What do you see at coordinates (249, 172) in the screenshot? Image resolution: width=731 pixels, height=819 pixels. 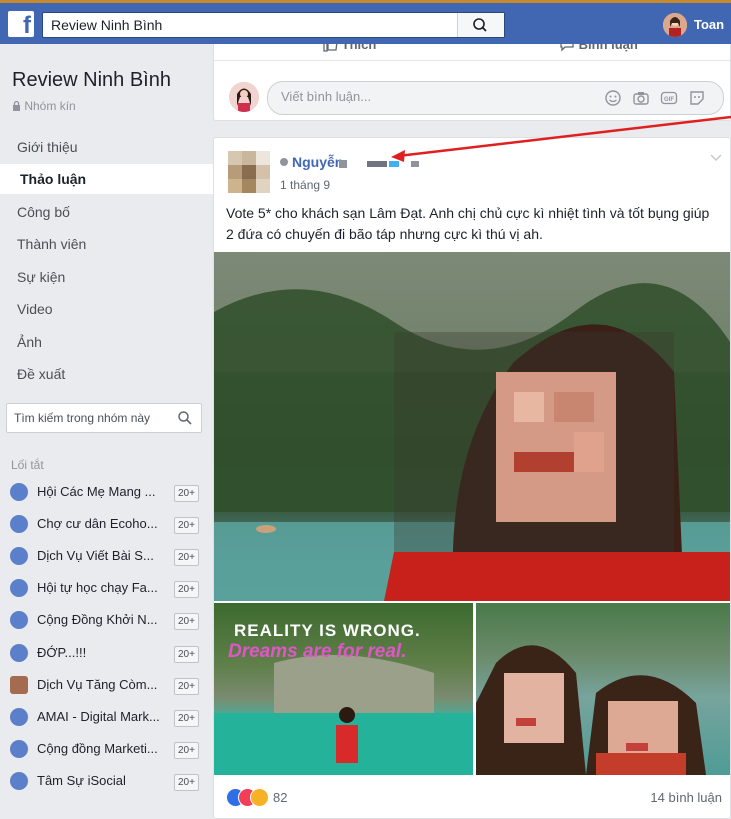 I see `author-avatar-pixelated` at bounding box center [249, 172].